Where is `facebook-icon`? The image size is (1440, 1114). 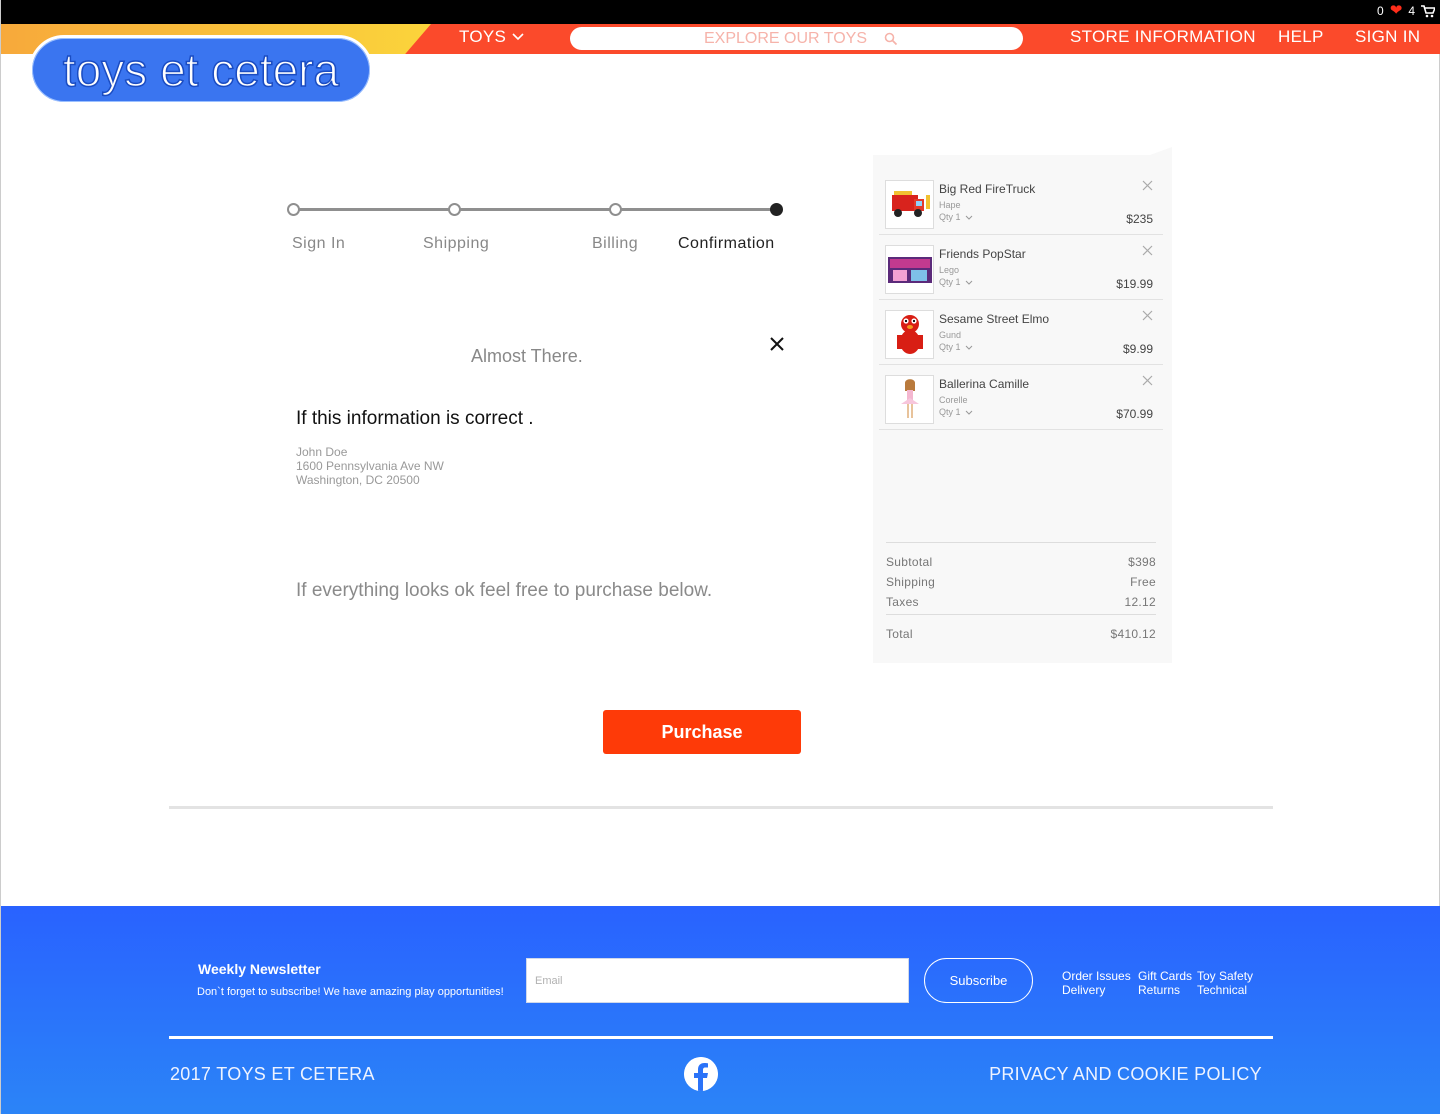 facebook-icon is located at coordinates (701, 1074).